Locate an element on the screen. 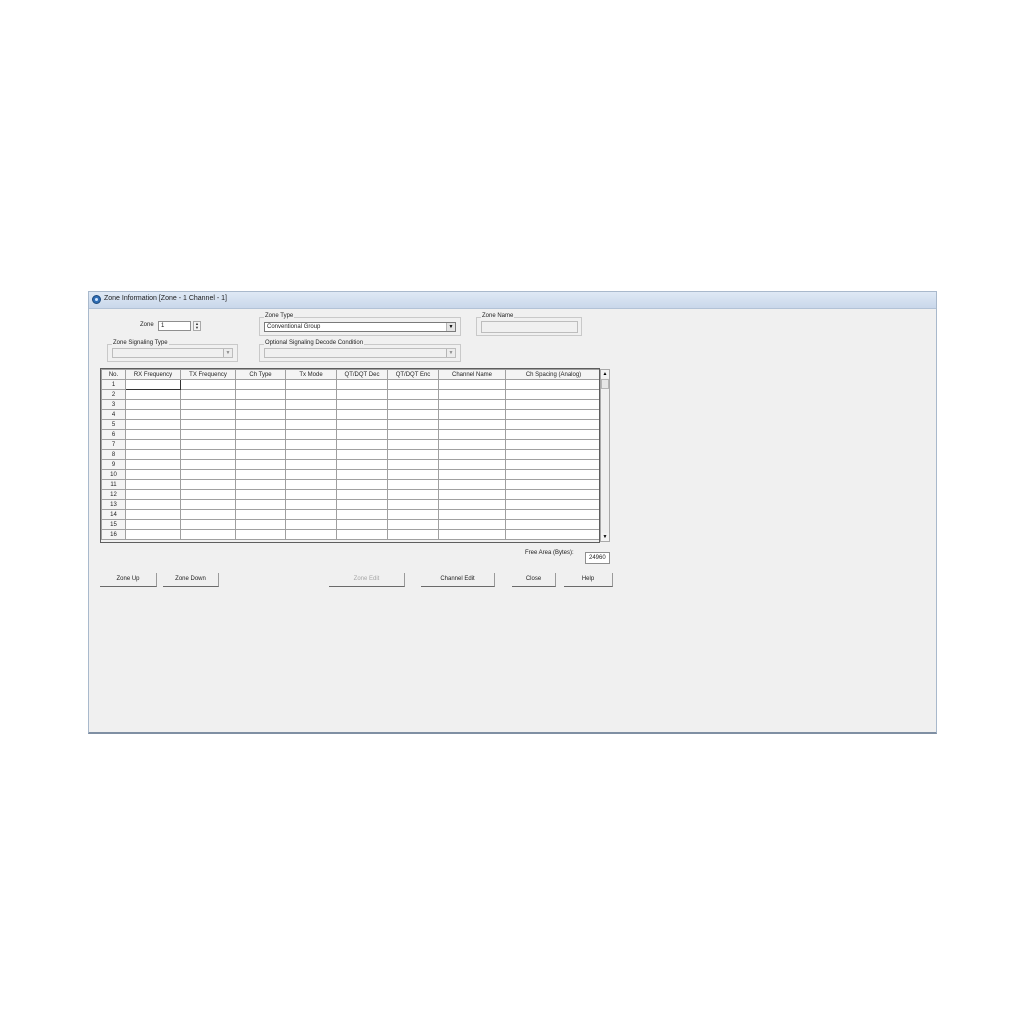 The image size is (1024, 1024). table-scrollbar: ▲ ▼ is located at coordinates (605, 455).